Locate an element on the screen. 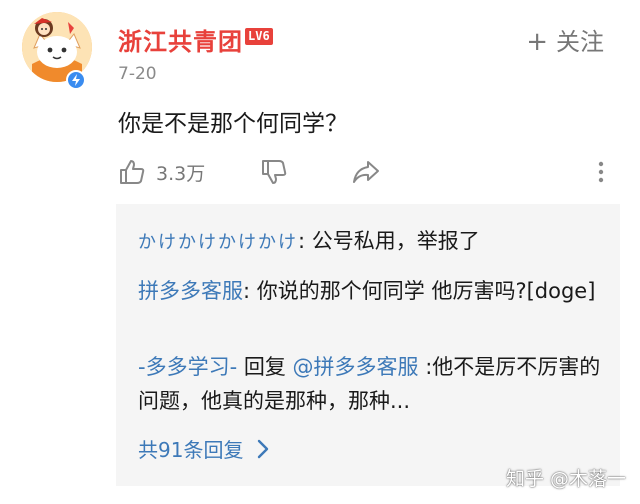 Image resolution: width=640 pixels, height=504 pixels. more-replies-link: 共91条回复 is located at coordinates (203, 448).